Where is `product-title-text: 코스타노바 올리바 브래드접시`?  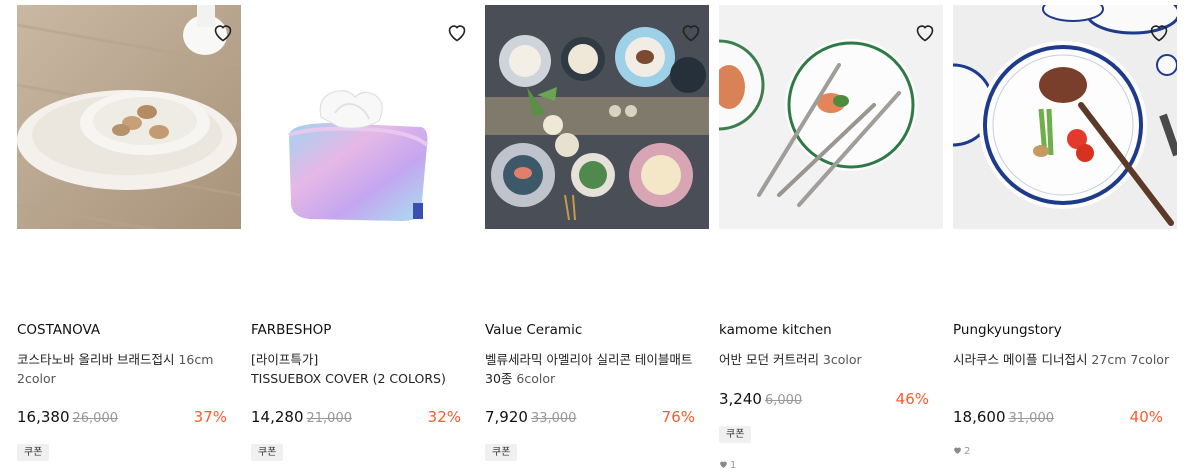 product-title-text: 코스타노바 올리바 브래드접시 is located at coordinates (96, 359).